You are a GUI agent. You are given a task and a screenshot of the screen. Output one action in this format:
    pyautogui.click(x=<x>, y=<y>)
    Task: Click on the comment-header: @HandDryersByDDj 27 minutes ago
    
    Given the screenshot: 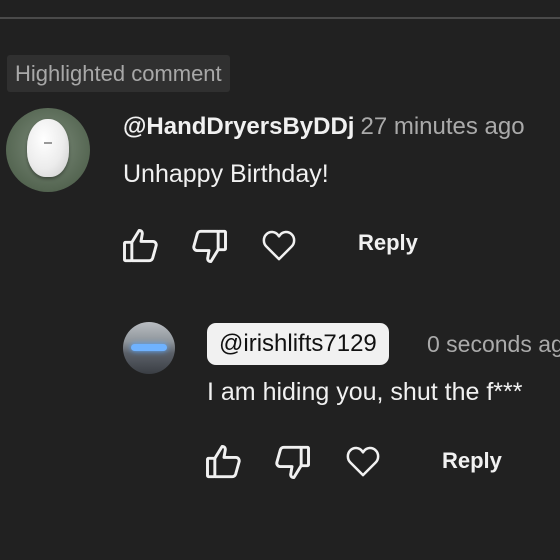 What is the action you would take?
    pyautogui.click(x=324, y=127)
    